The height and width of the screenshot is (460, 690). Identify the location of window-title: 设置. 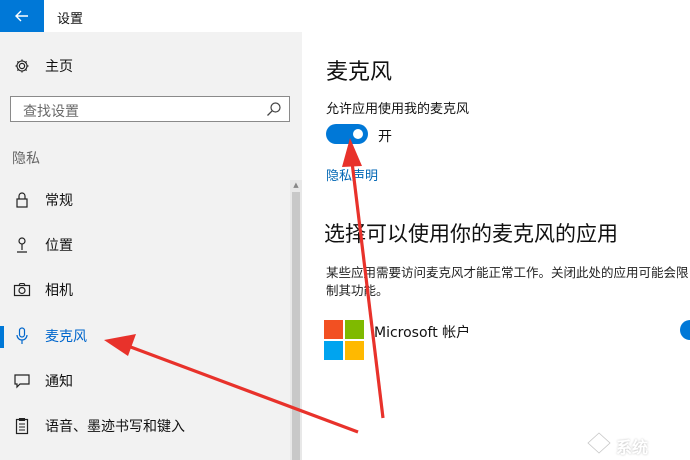
(70, 19).